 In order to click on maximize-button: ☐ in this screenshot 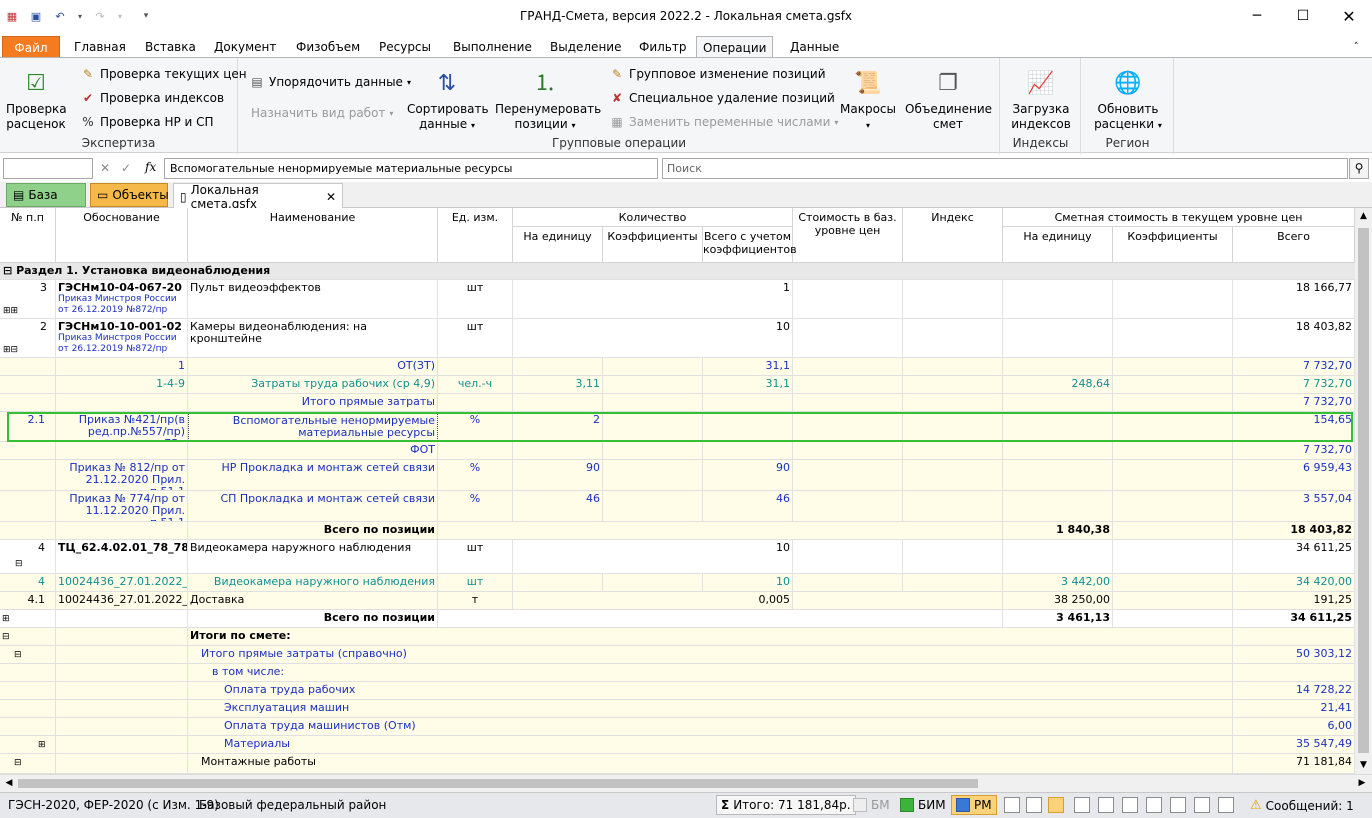, I will do `click(1303, 16)`.